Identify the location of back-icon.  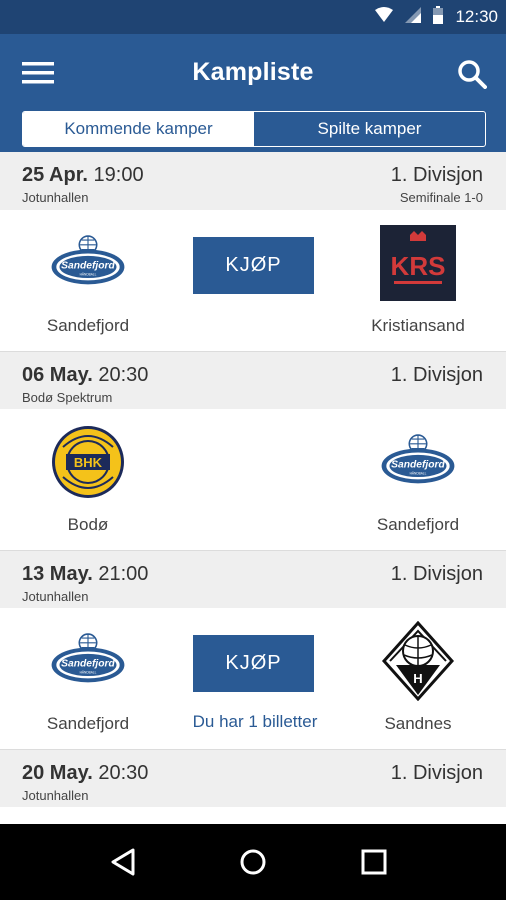
(123, 862).